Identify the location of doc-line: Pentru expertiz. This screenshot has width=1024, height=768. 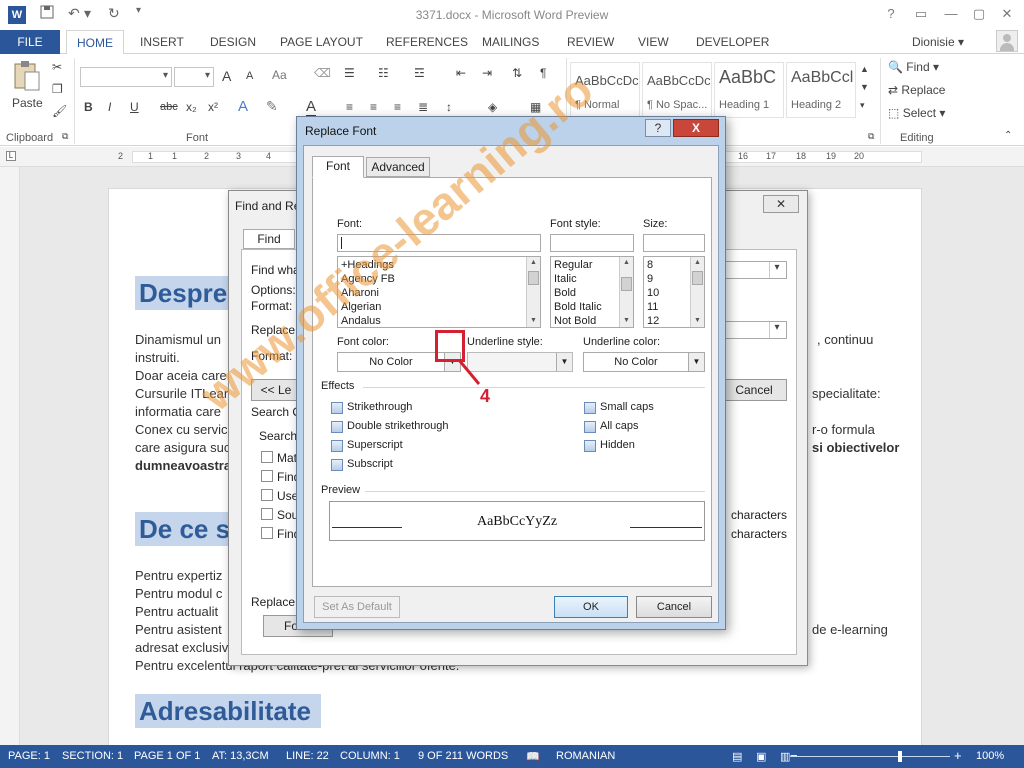
(178, 575).